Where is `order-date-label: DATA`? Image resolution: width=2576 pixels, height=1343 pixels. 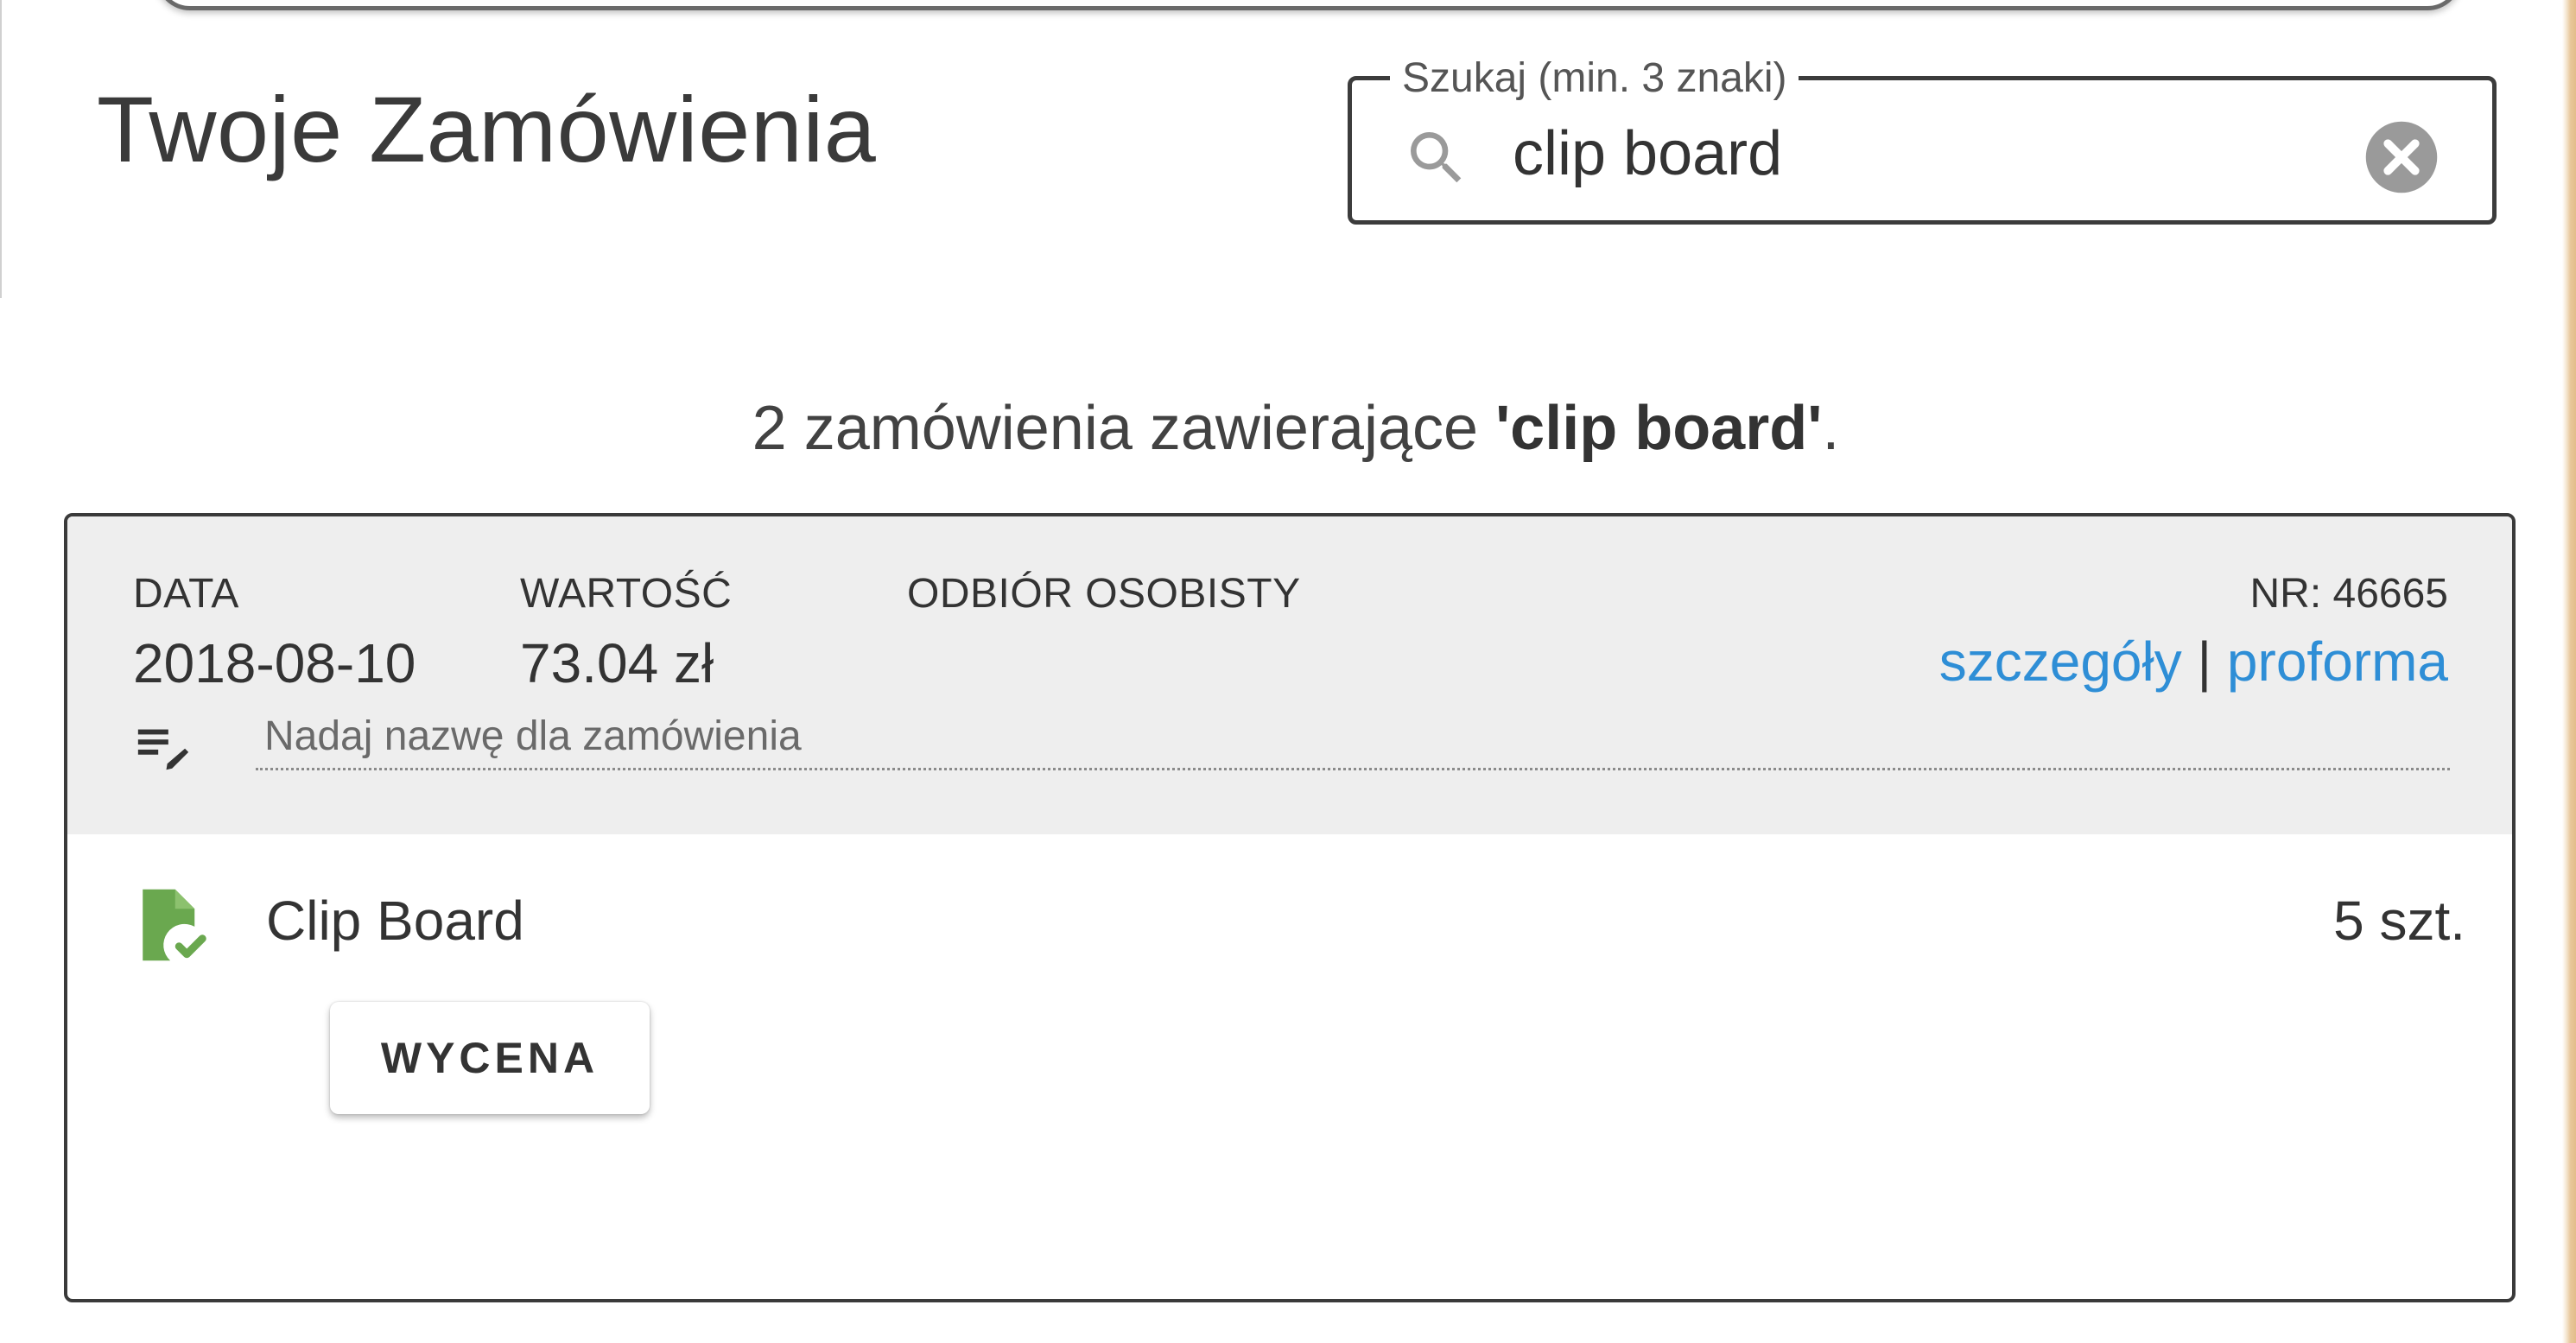
order-date-label: DATA is located at coordinates (186, 594).